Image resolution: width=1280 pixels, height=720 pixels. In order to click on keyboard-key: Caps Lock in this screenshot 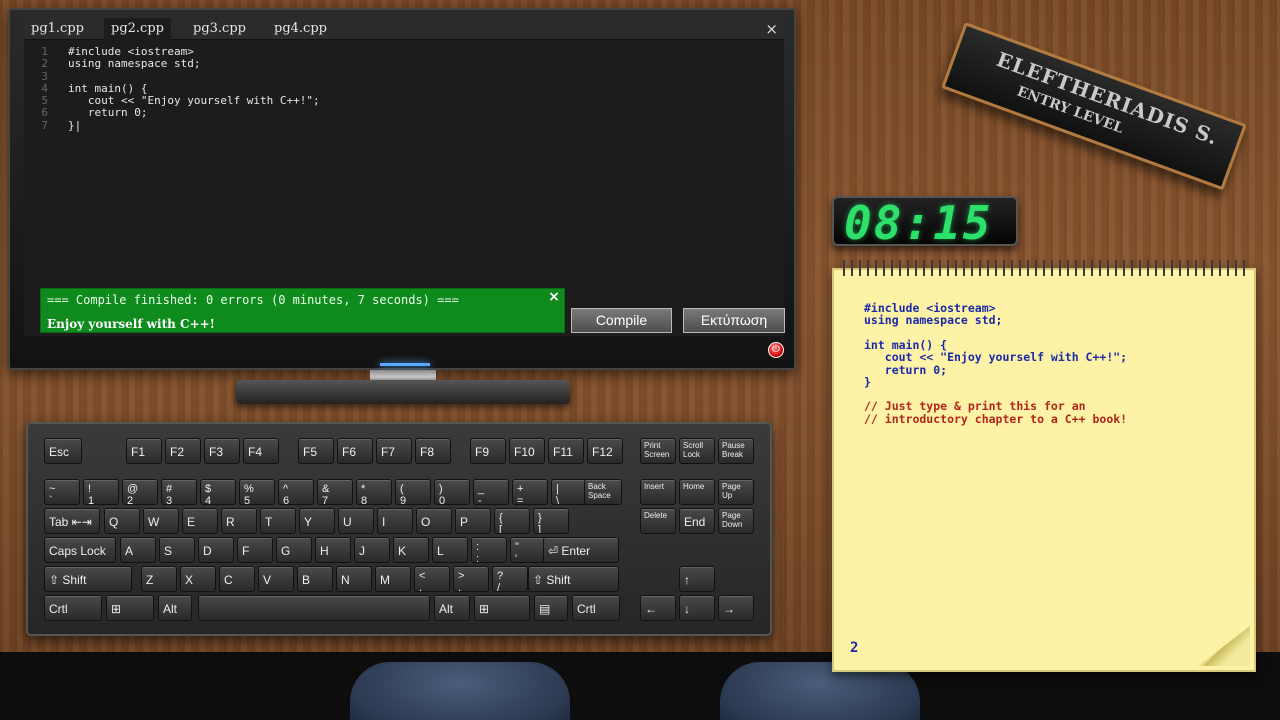, I will do `click(80, 550)`.